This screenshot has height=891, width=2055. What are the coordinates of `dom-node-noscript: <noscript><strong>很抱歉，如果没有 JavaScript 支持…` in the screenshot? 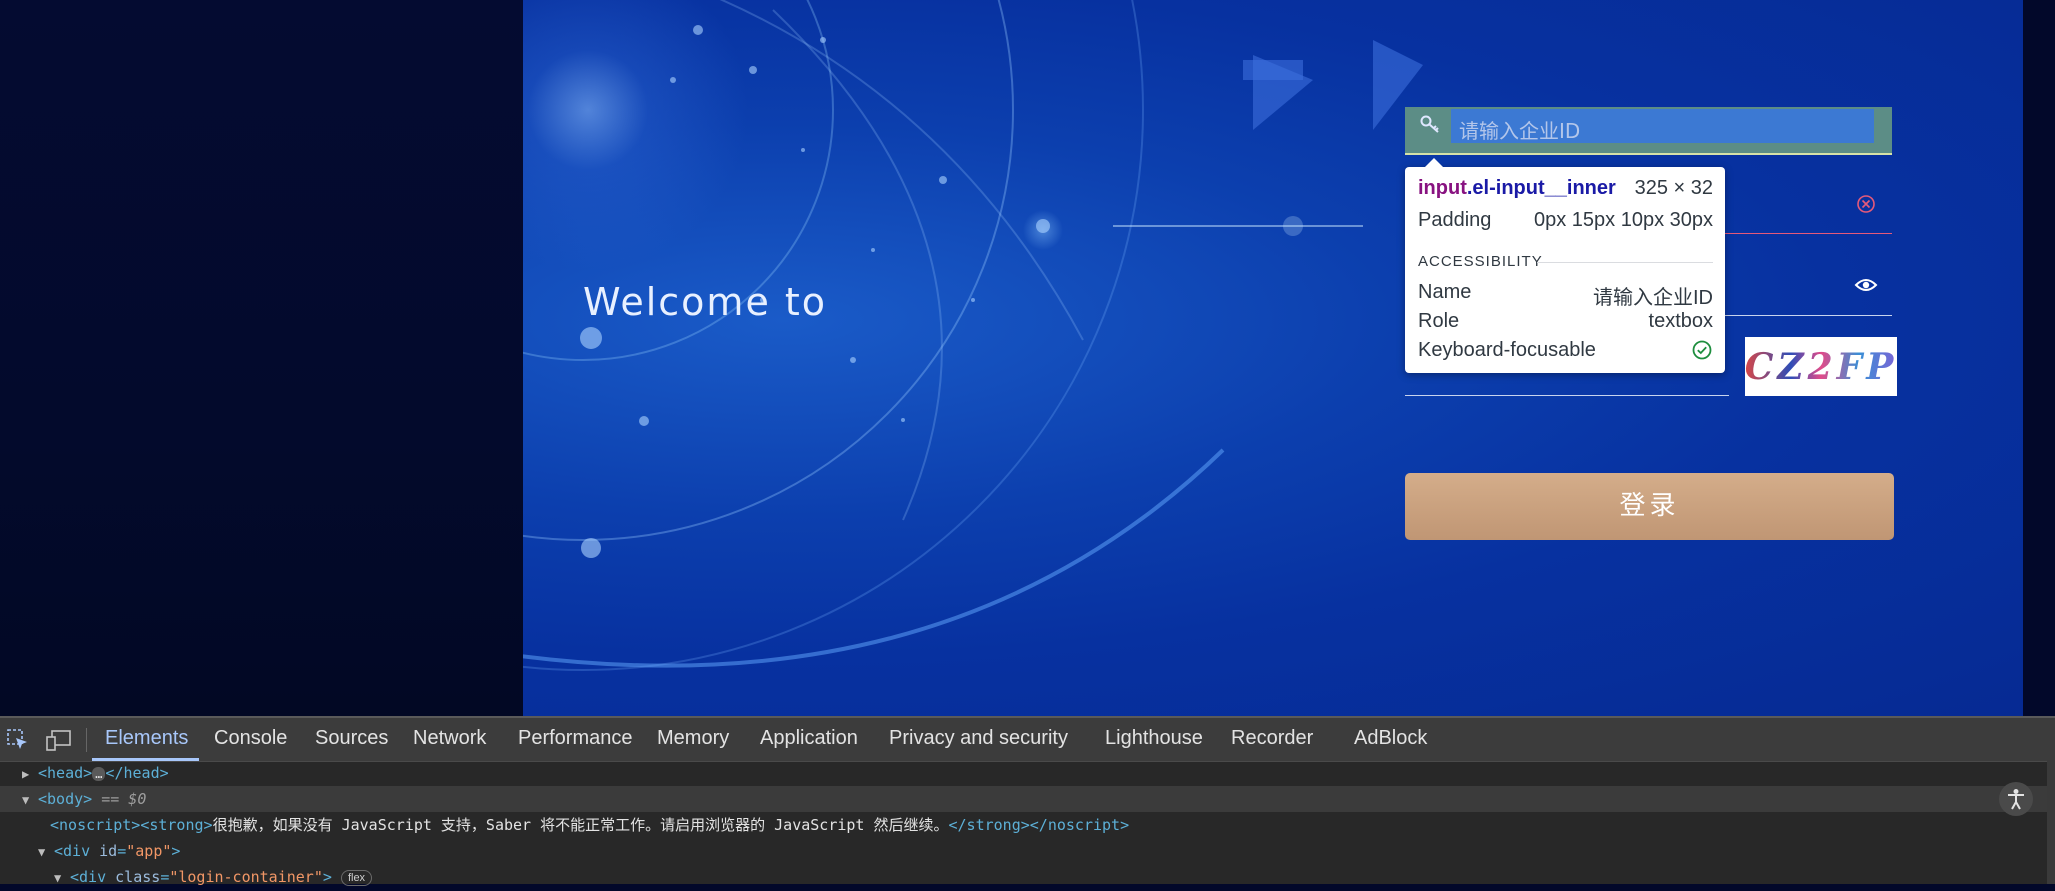 It's located at (1027, 825).